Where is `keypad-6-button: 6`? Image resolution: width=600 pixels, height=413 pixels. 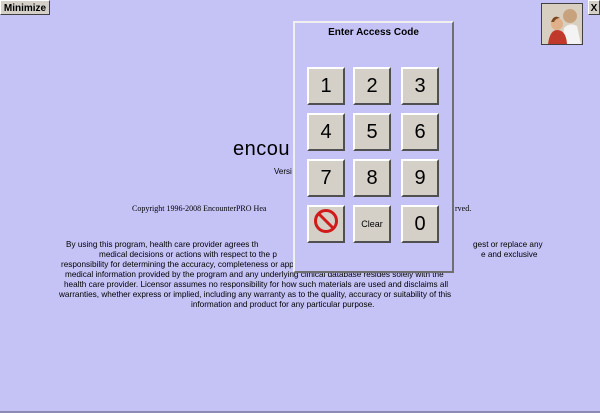
keypad-6-button: 6 is located at coordinates (420, 132).